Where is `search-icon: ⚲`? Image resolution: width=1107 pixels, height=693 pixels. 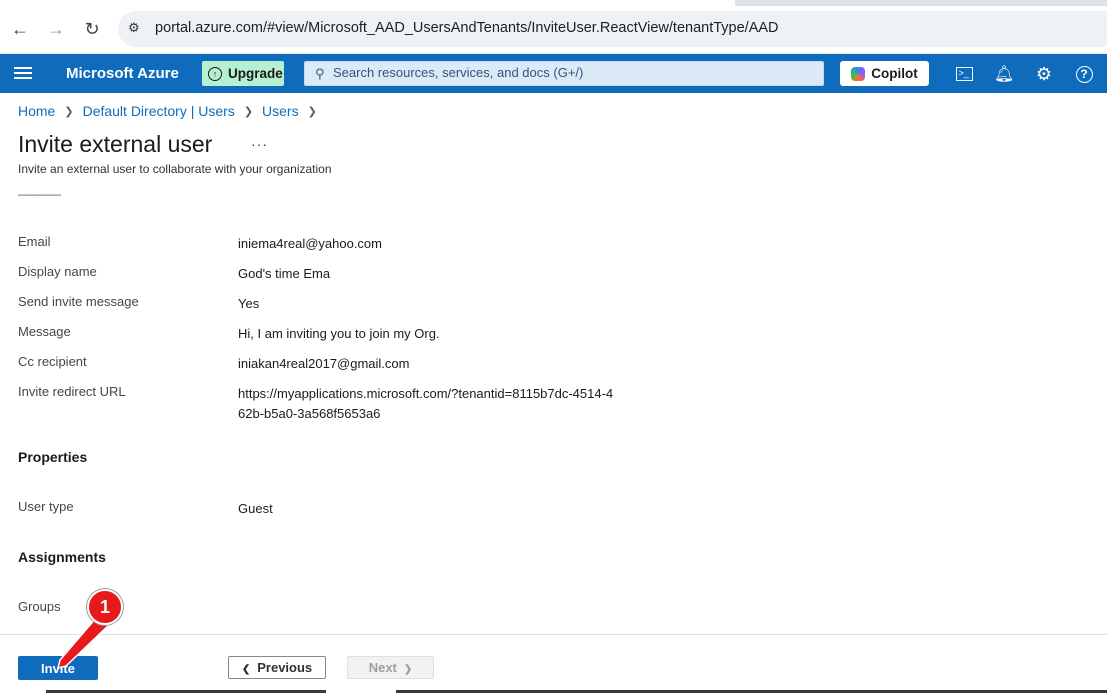 search-icon: ⚲ is located at coordinates (320, 73).